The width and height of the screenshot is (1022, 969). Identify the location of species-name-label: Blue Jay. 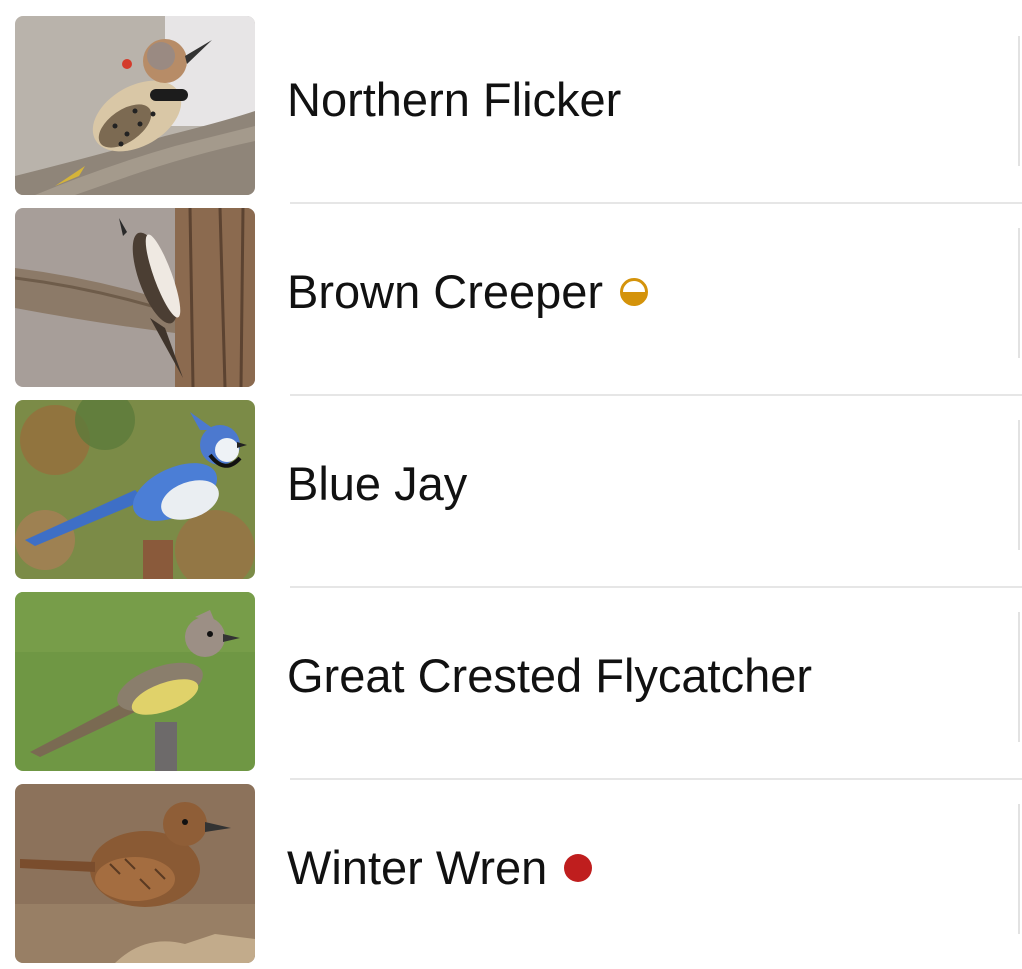
(377, 483).